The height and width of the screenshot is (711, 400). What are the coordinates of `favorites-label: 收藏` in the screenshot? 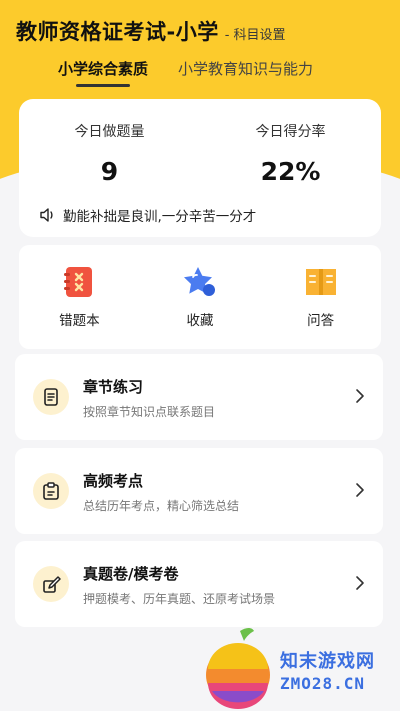 It's located at (200, 321).